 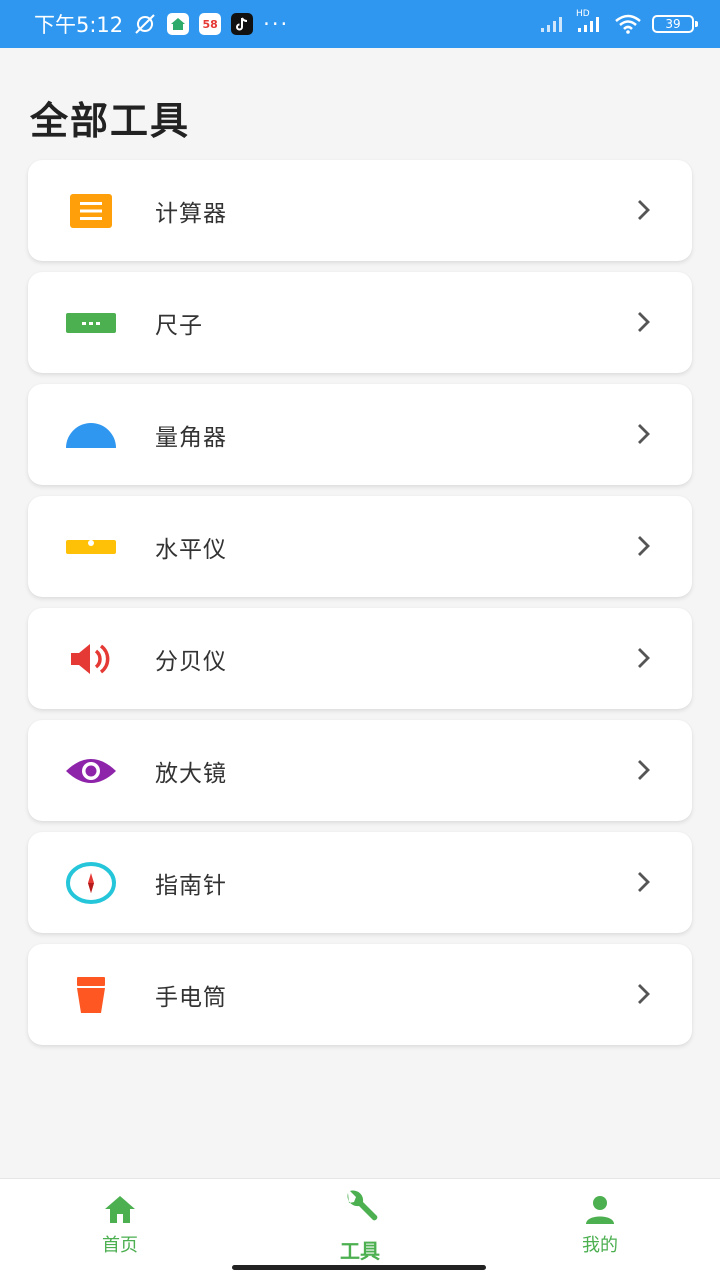 What do you see at coordinates (600, 1210) in the screenshot?
I see `person-icon` at bounding box center [600, 1210].